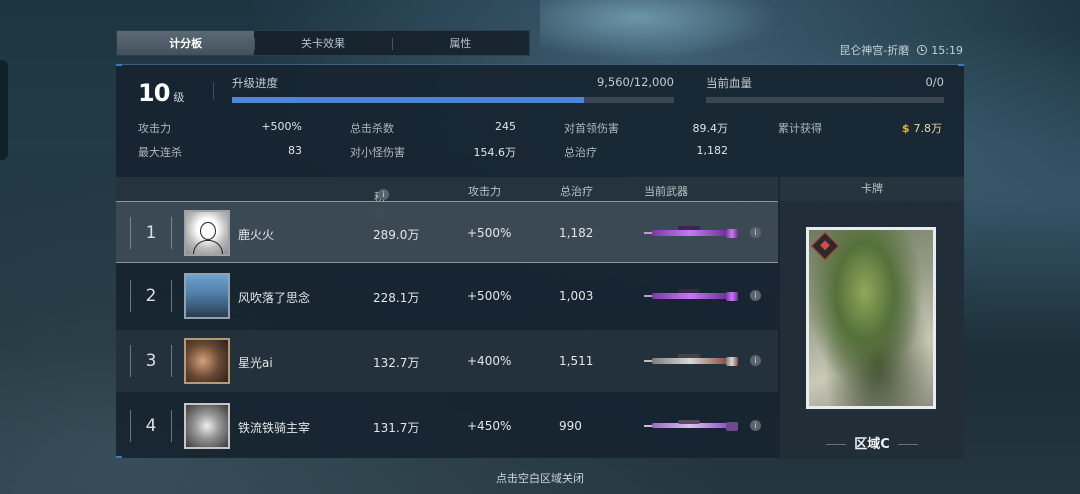 This screenshot has width=1080, height=494. I want to click on stat-label: 对首领伤害, so click(591, 128).